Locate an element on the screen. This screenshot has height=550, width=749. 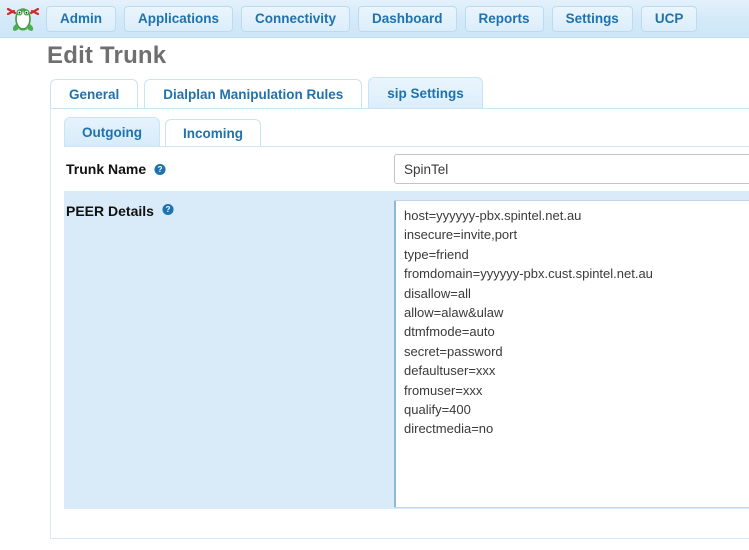
tab-label: Dialplan Manipulation Rules is located at coordinates (253, 94).